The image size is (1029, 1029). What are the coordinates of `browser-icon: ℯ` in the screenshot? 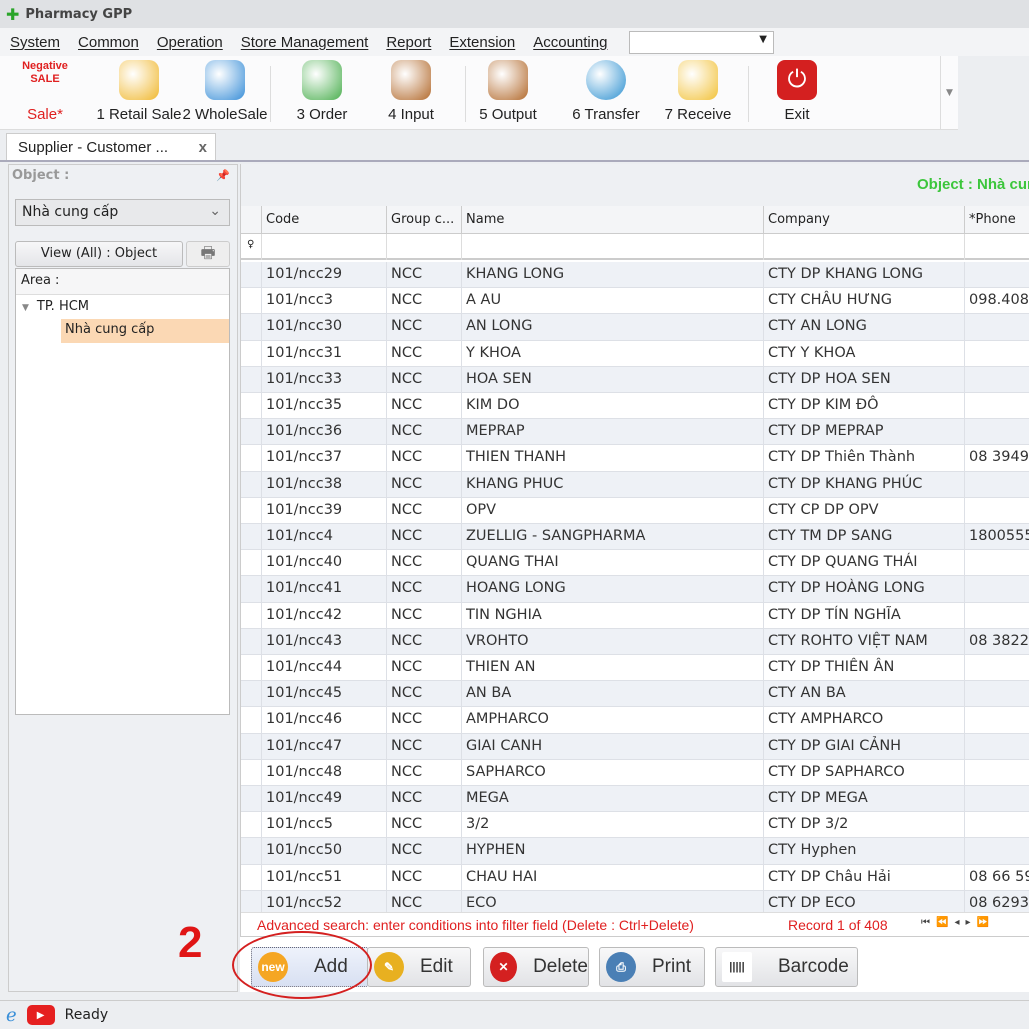 It's located at (11, 1015).